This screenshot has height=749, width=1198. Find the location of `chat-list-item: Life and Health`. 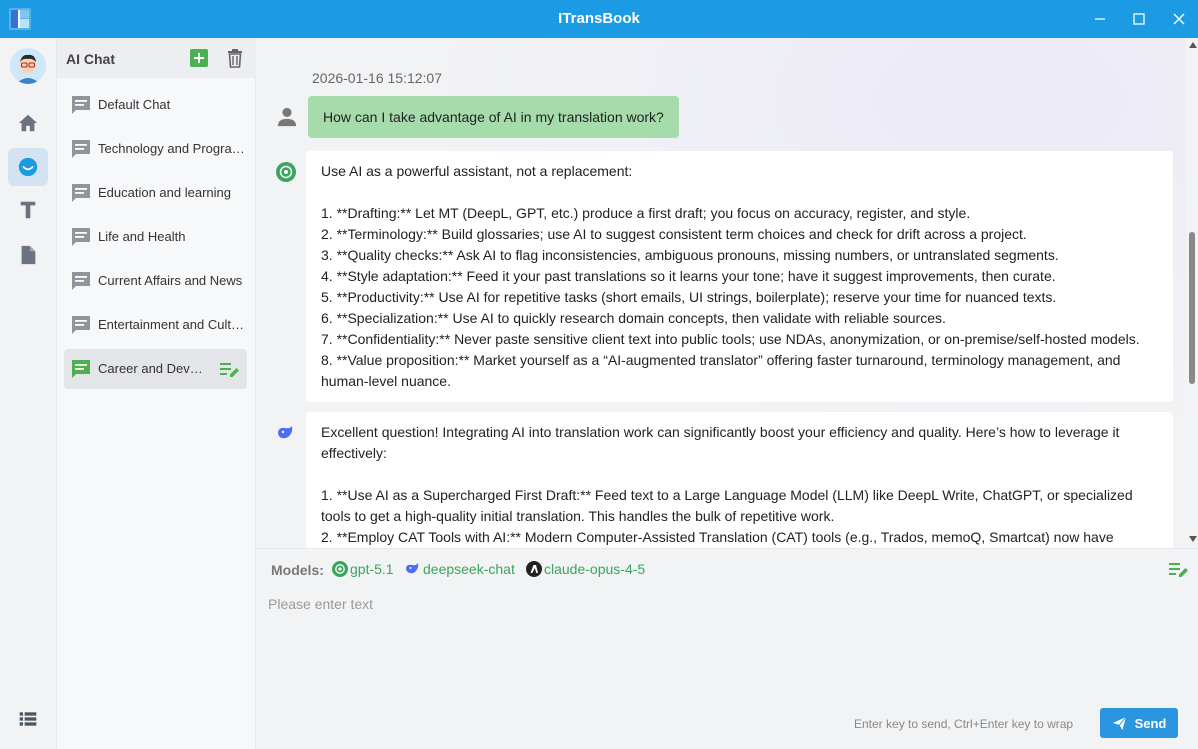

chat-list-item: Life and Health is located at coordinates (155, 237).